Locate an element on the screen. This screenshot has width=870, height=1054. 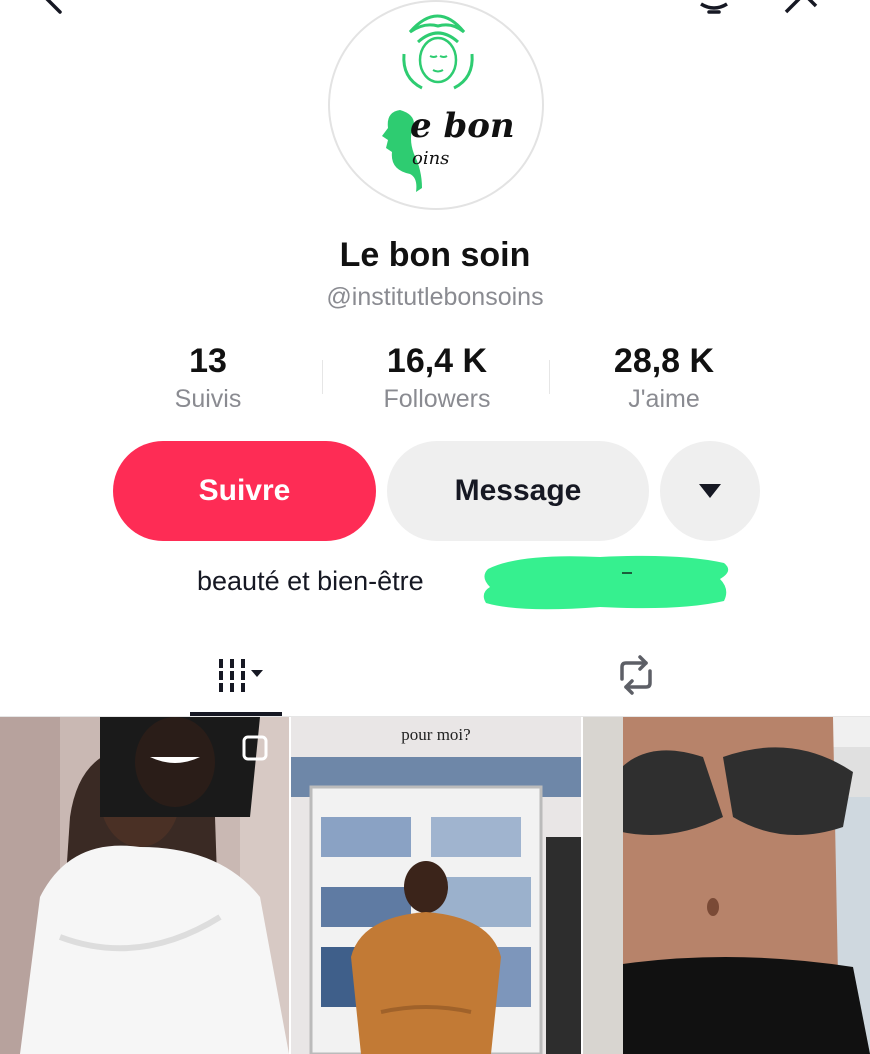
brand-logo: e bon oins is located at coordinates (448, 103).